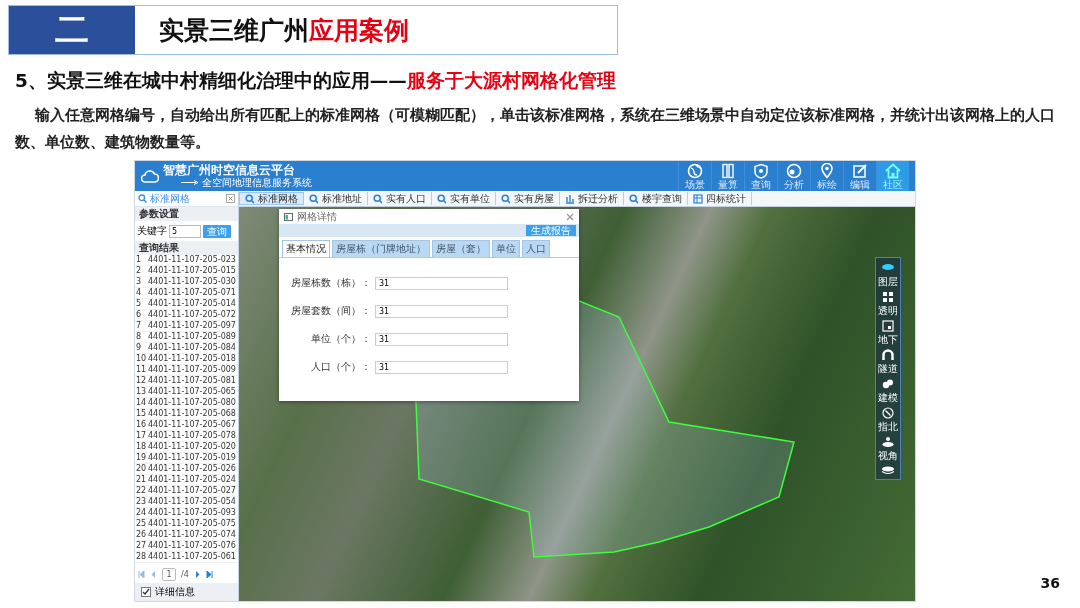 The height and width of the screenshot is (608, 1080). Describe the element at coordinates (197, 574) in the screenshot. I see `next-page-icon` at that location.